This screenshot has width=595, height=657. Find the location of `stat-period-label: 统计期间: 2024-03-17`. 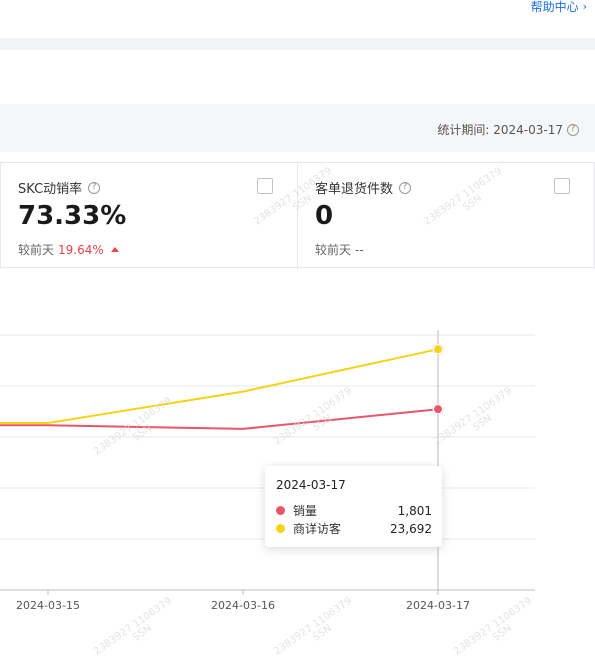

stat-period-label: 统计期间: 2024-03-17 is located at coordinates (500, 130).